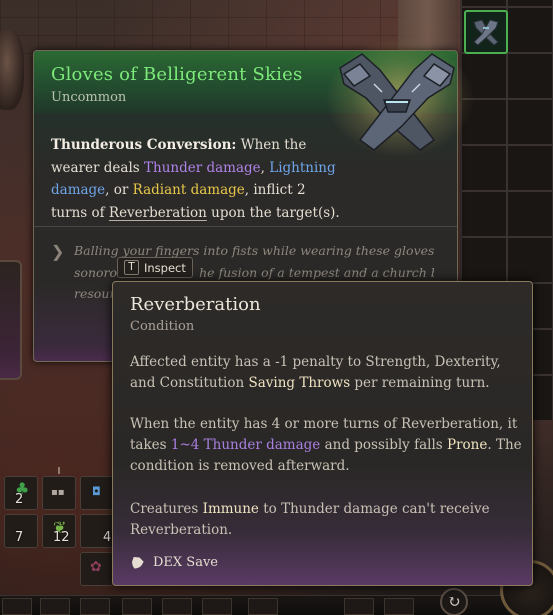  Describe the element at coordinates (12, 70) in the screenshot. I see `background-figure` at that location.